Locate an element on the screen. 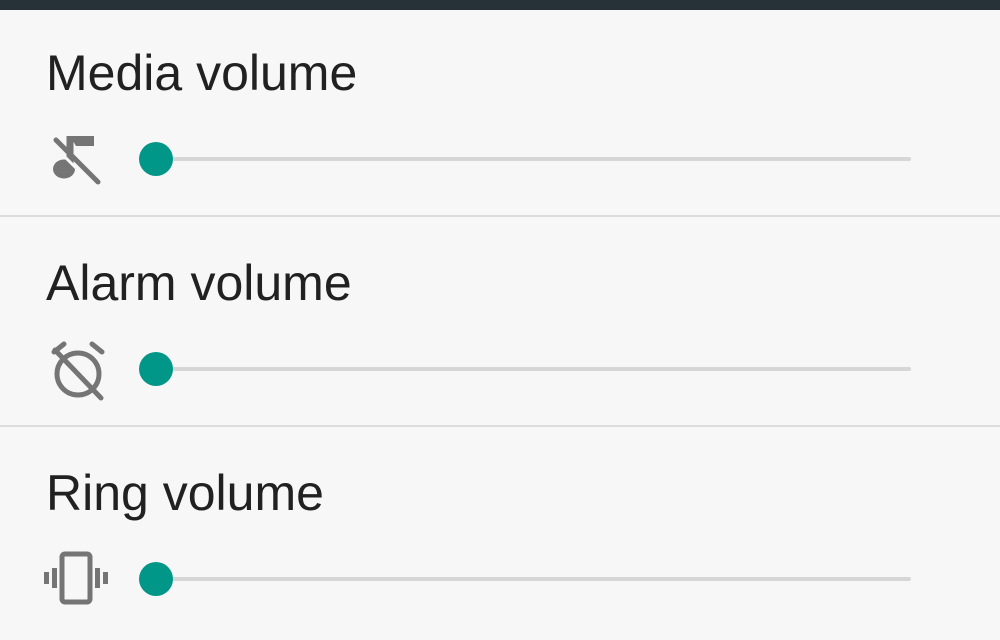 This screenshot has height=640, width=1000. ring-volume-thumb is located at coordinates (156, 579).